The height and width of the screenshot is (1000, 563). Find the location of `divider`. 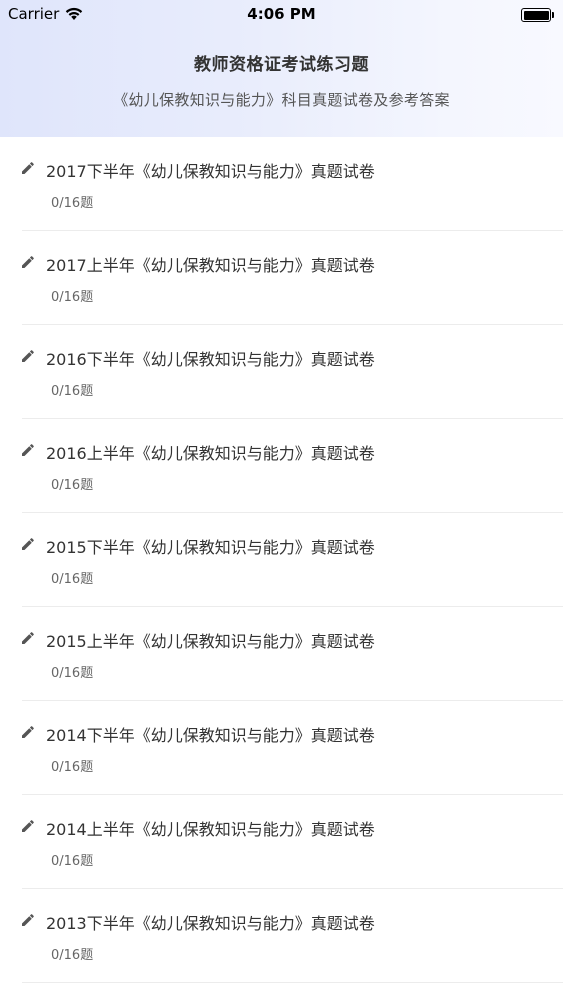

divider is located at coordinates (292, 982).